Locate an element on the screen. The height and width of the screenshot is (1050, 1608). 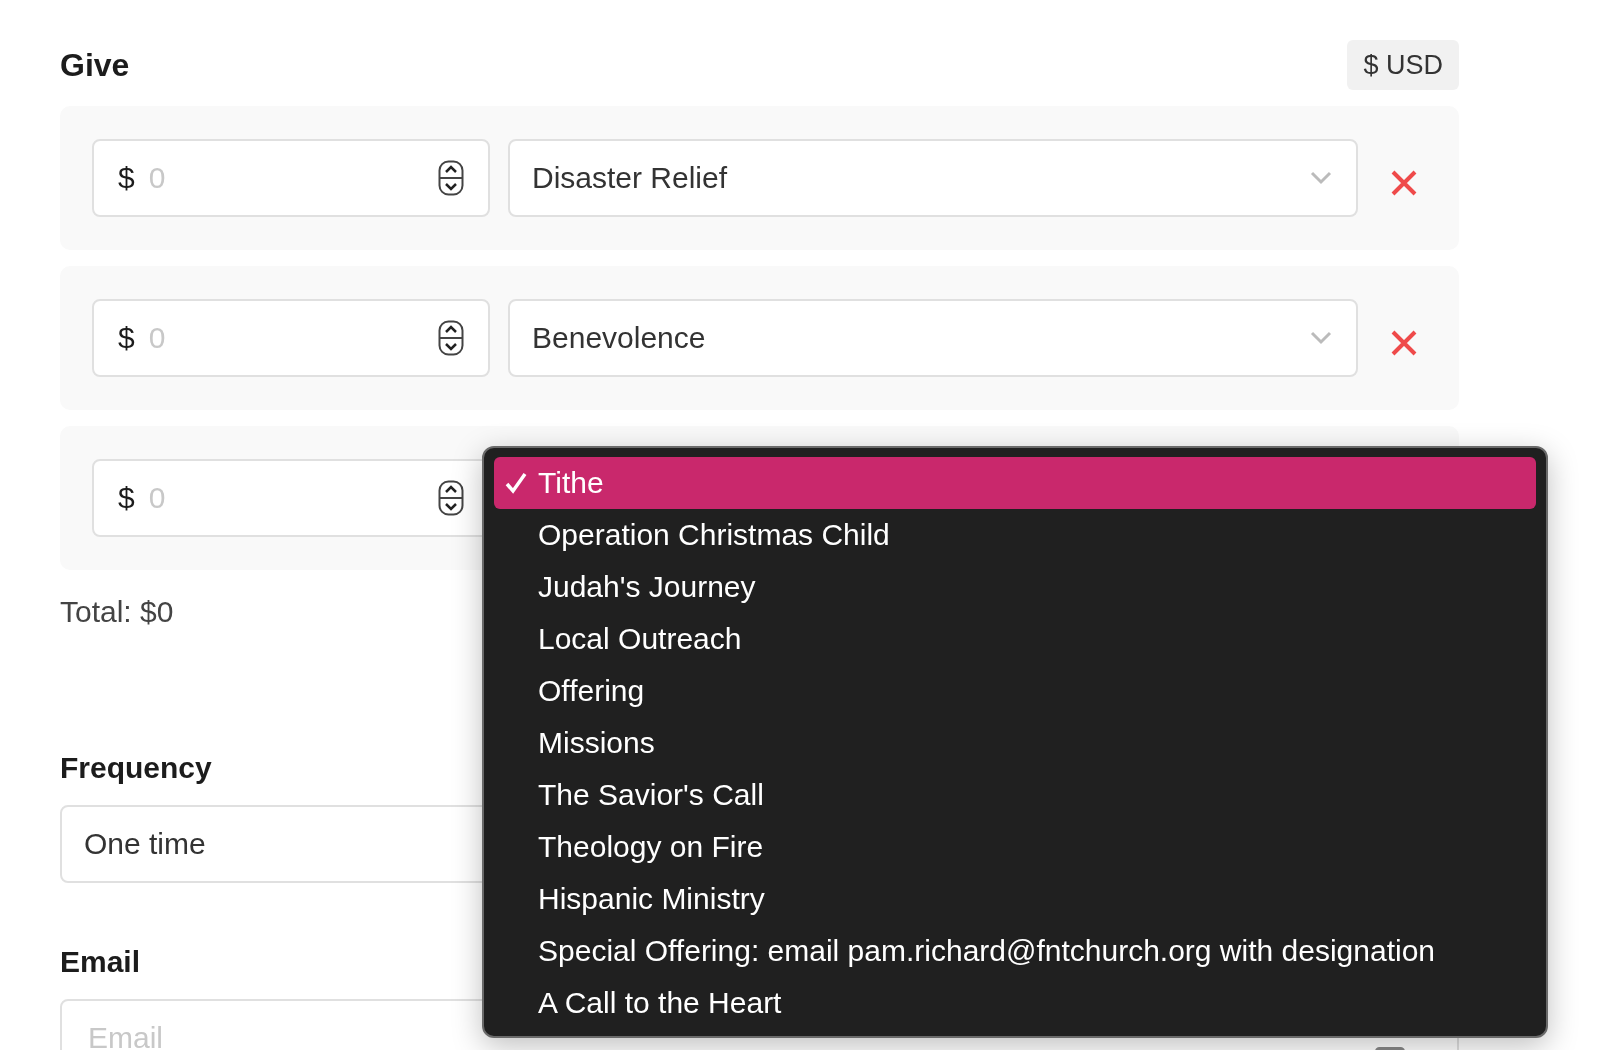
menu-option: The Savior's Call is located at coordinates (1015, 795).